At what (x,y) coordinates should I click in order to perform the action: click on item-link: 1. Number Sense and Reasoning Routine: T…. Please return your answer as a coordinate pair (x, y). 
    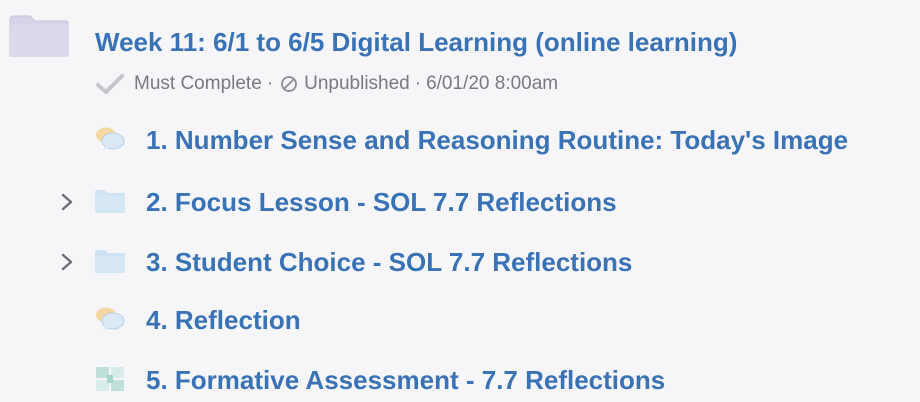
    Looking at the image, I should click on (497, 140).